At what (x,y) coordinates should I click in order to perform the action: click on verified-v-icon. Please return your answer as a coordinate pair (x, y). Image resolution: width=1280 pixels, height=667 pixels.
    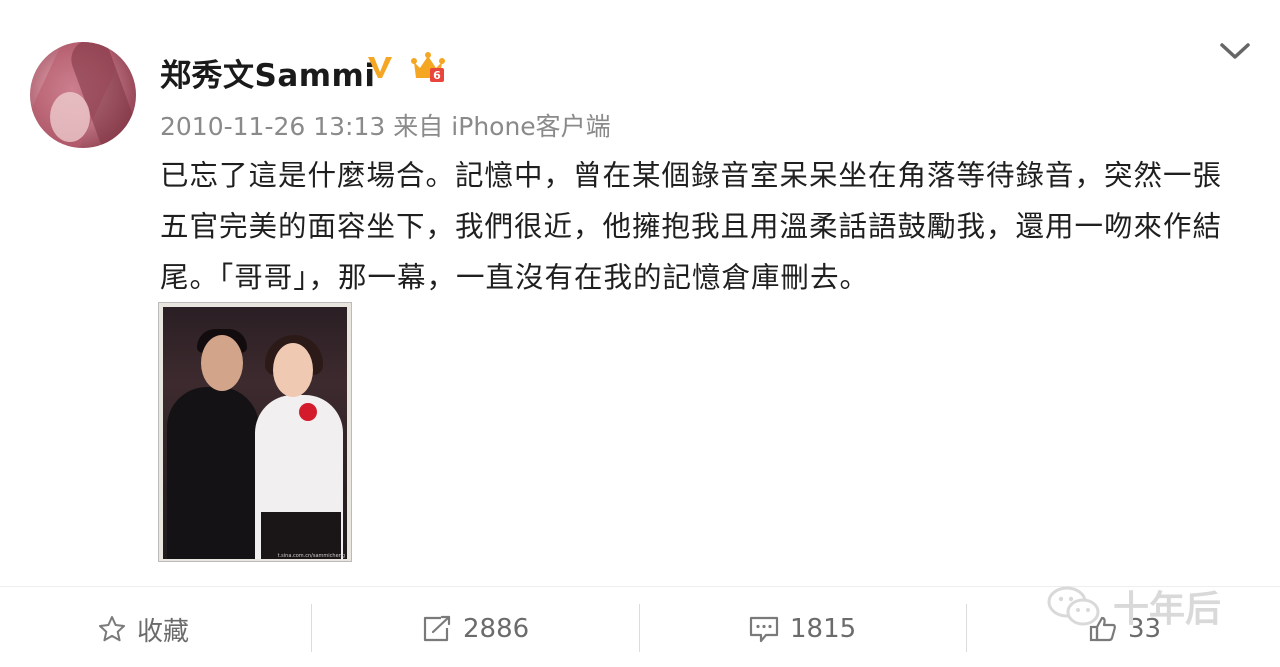
    Looking at the image, I should click on (380, 67).